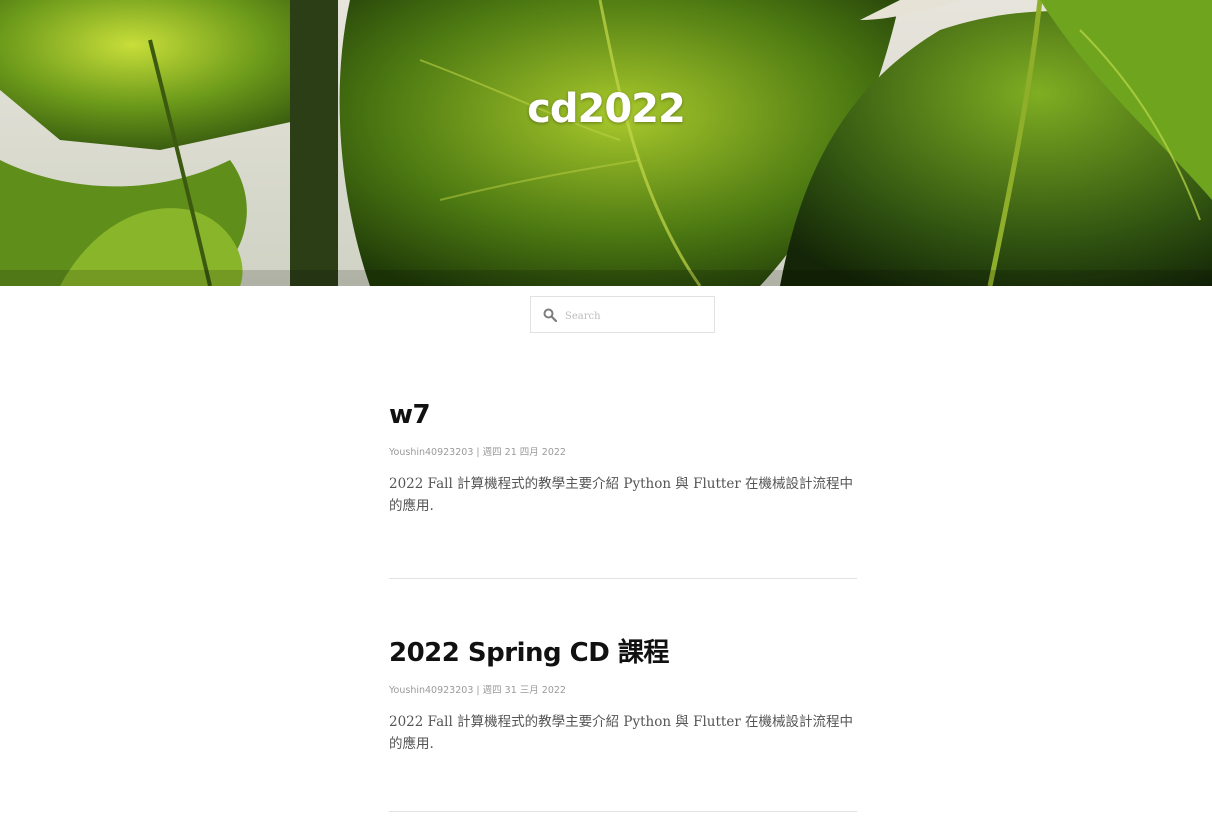 Image resolution: width=1212 pixels, height=826 pixels. Describe the element at coordinates (623, 691) in the screenshot. I see `post-meta: Youshin40923203 | 週四 31 三月 2022` at that location.